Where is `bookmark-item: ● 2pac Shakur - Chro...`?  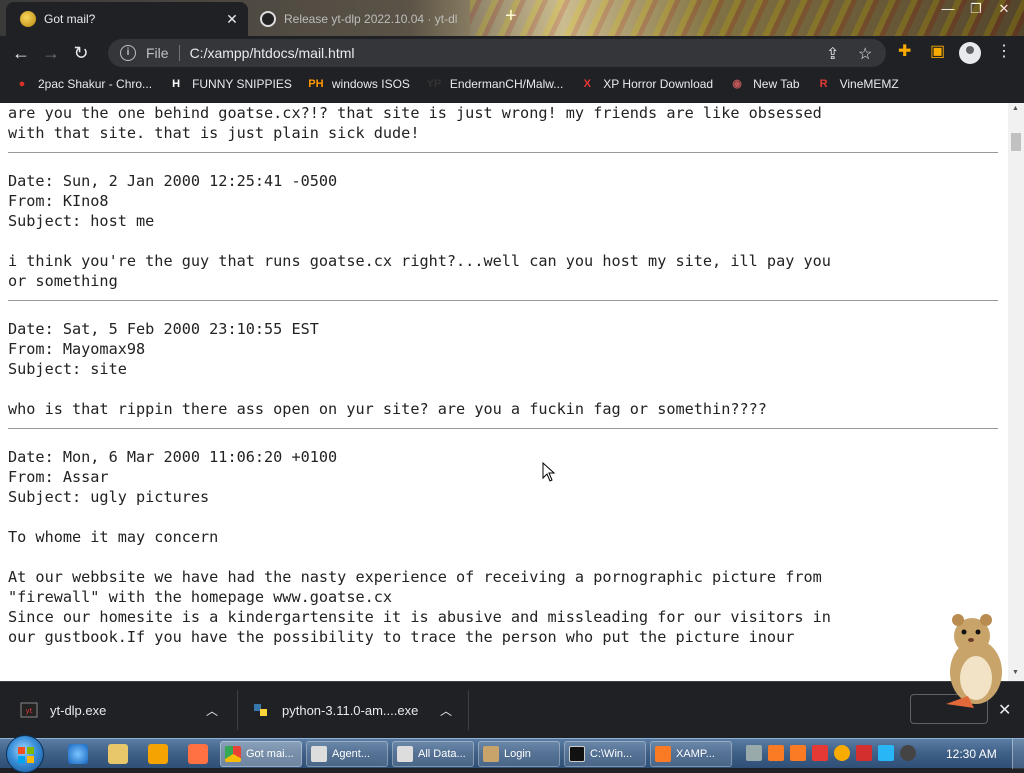
bookmark-item: ● 2pac Shakur - Chro... is located at coordinates (83, 84).